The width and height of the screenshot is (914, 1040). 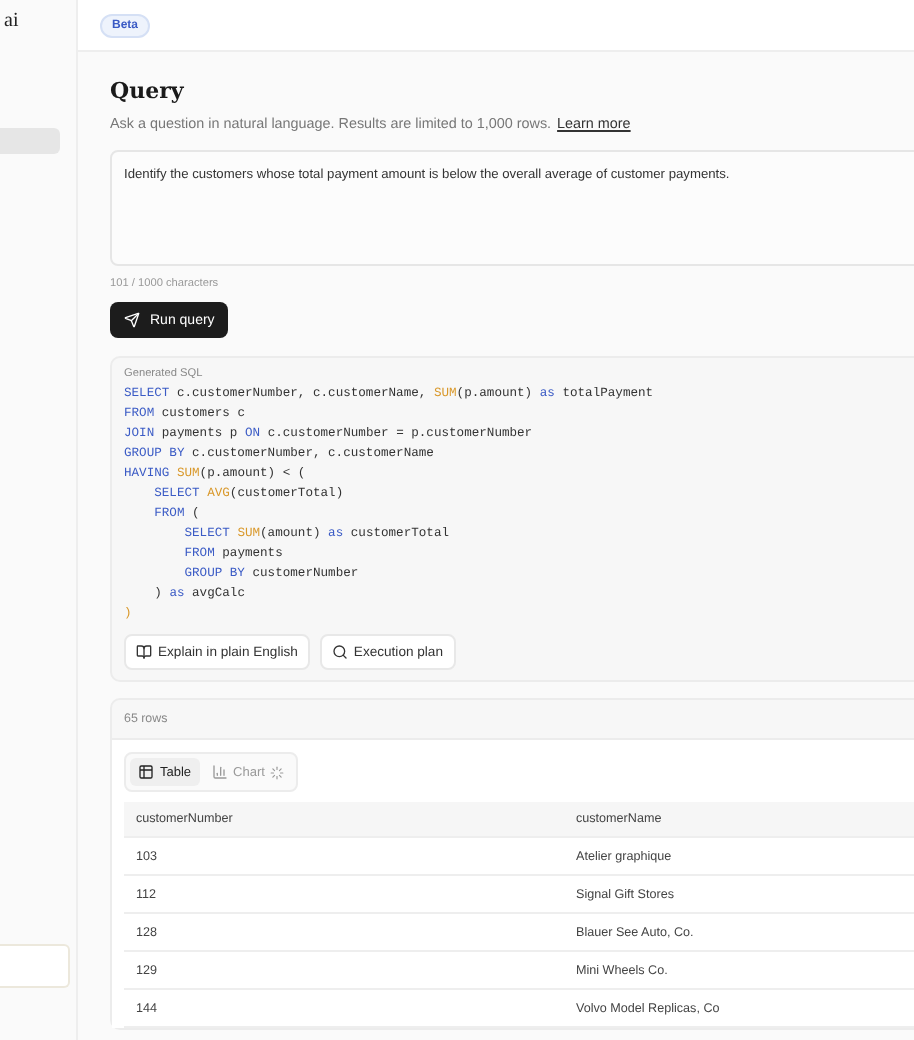 What do you see at coordinates (132, 320) in the screenshot?
I see `send-icon` at bounding box center [132, 320].